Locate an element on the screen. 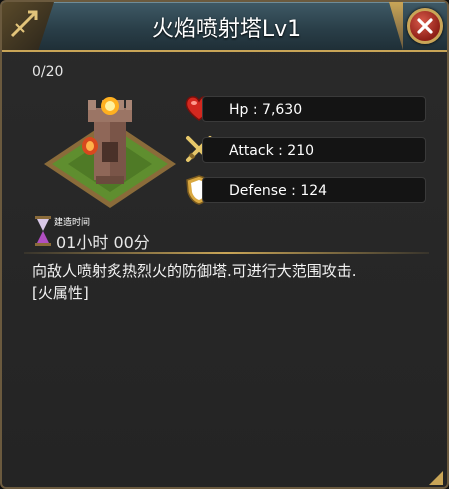 This screenshot has width=449, height=489. build-count: 0/20 is located at coordinates (48, 72).